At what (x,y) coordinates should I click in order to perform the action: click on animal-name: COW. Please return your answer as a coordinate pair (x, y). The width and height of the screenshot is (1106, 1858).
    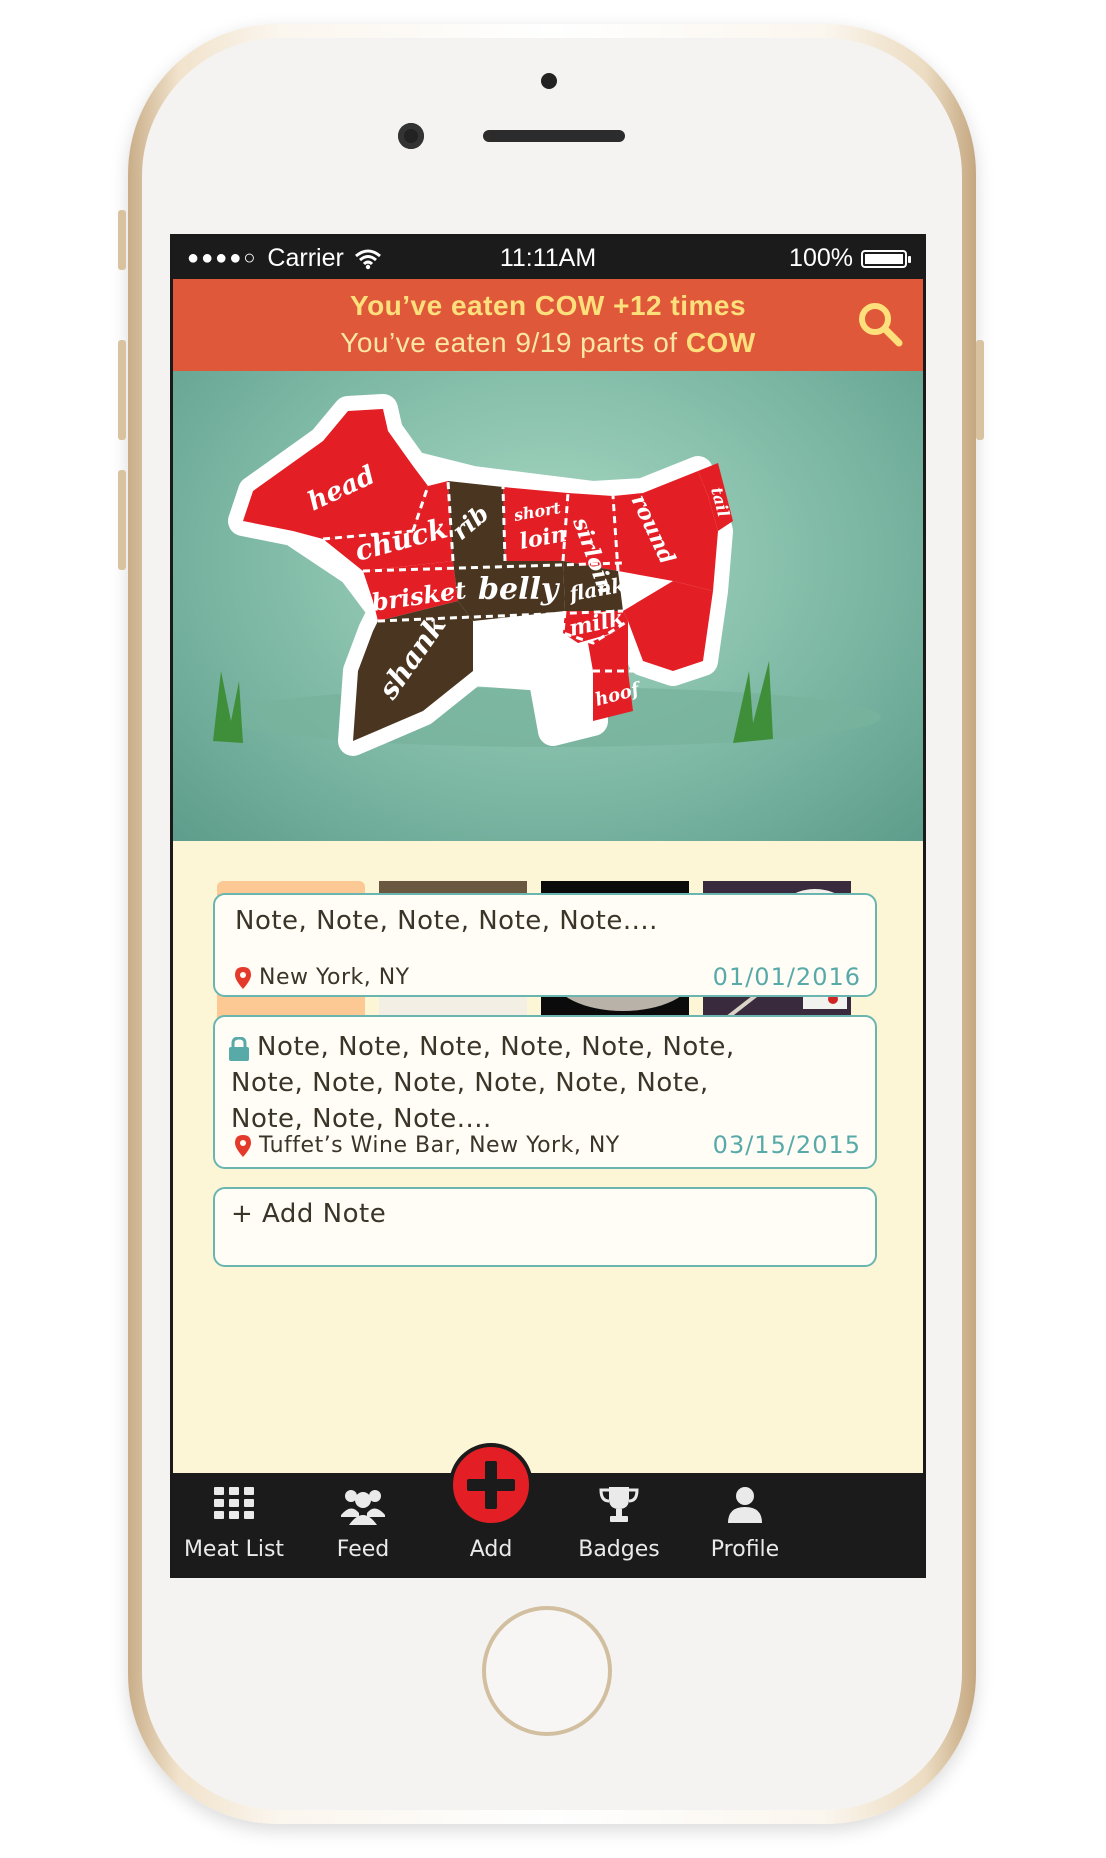
    Looking at the image, I should click on (720, 342).